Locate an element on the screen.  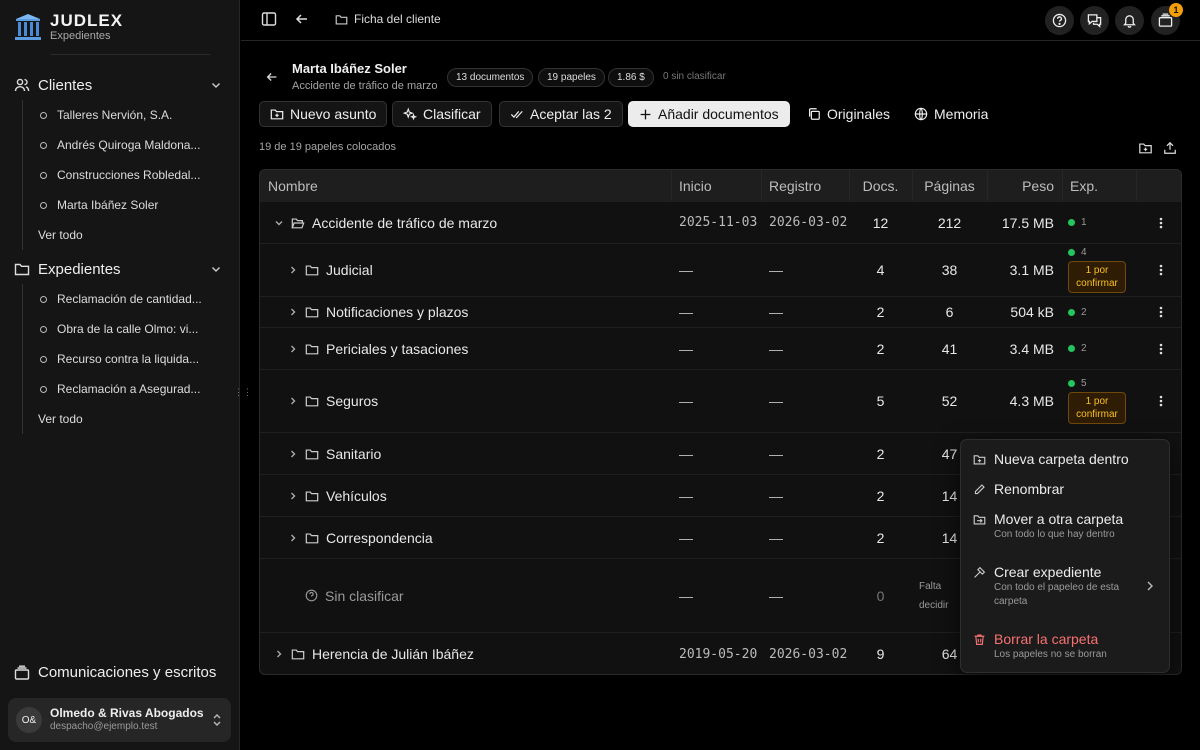
docs-count-cell: 2 is located at coordinates (880, 453).